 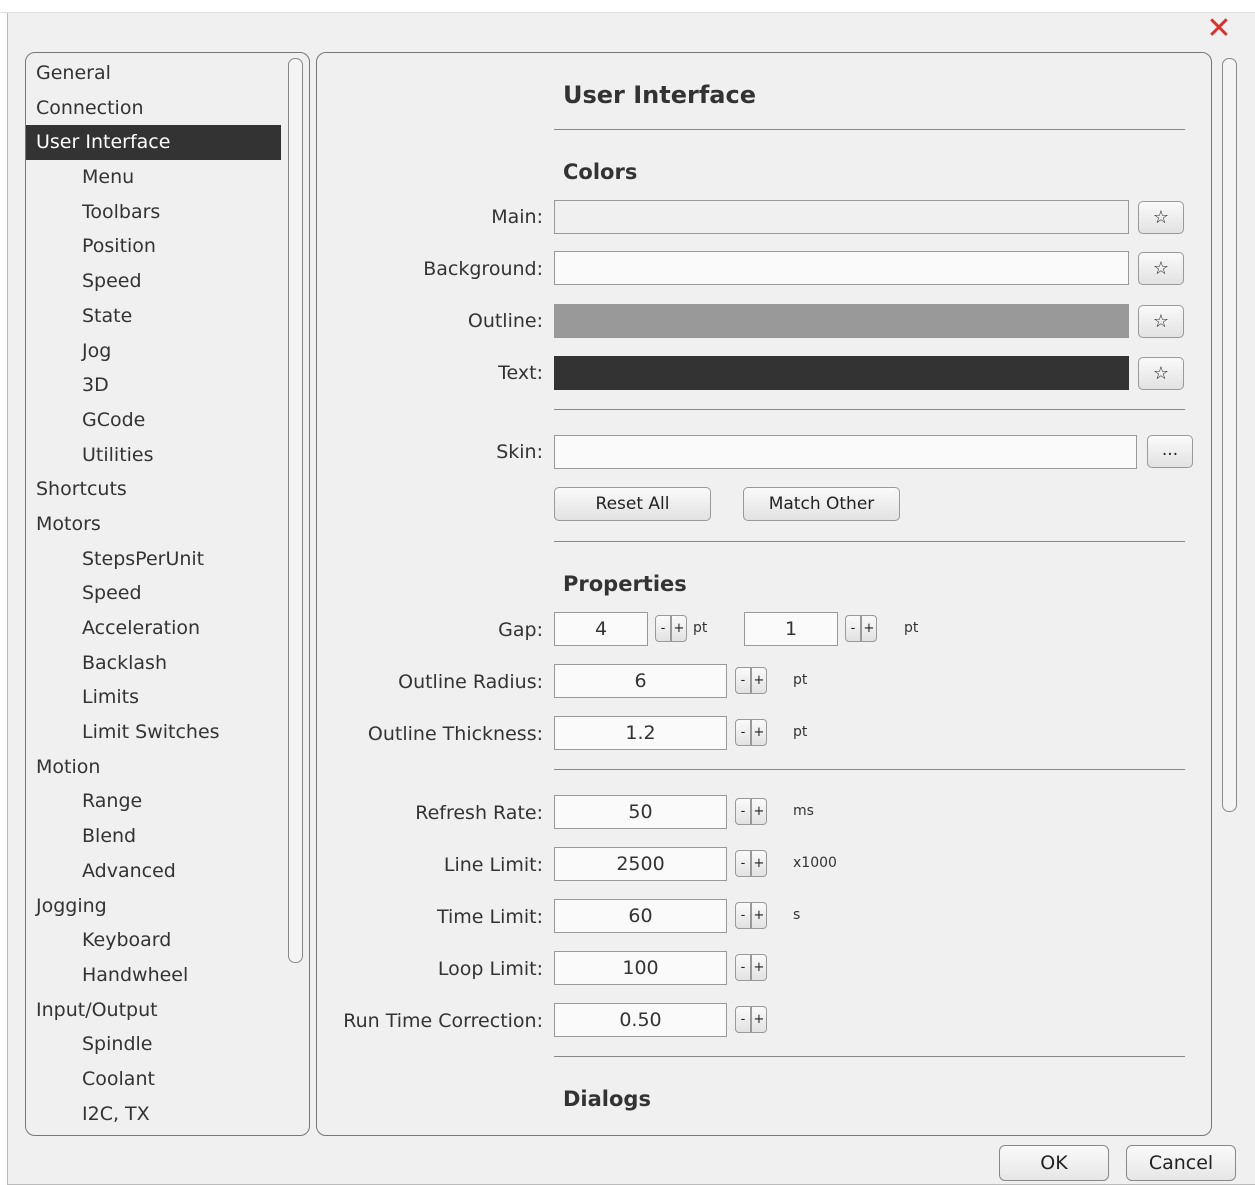 What do you see at coordinates (841, 373) in the screenshot?
I see `text-color-swatch` at bounding box center [841, 373].